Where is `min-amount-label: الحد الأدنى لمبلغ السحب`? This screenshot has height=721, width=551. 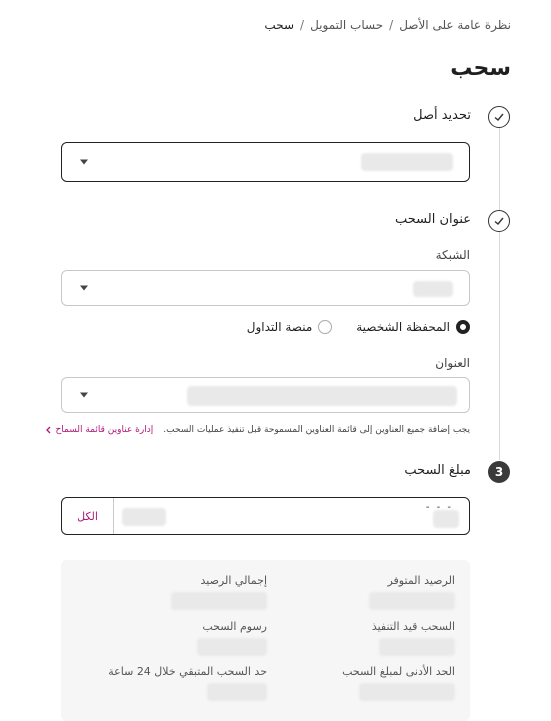
min-amount-label: الحد الأدنى لمبلغ السحب is located at coordinates (398, 671).